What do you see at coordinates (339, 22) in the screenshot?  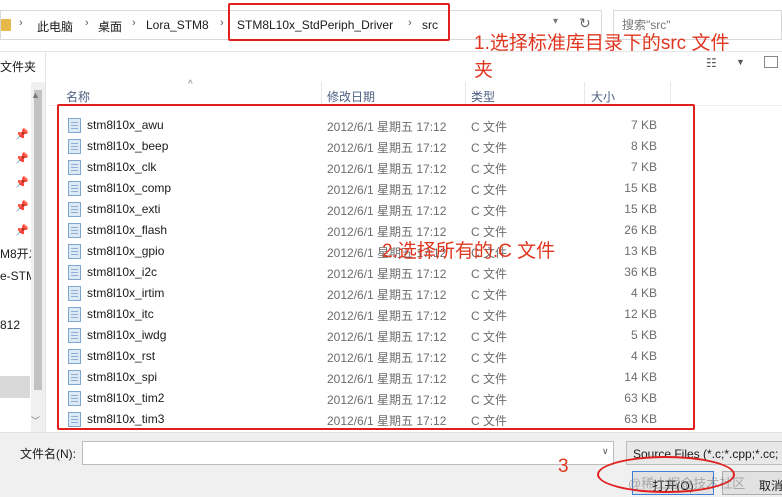 I see `annotation-box-path` at bounding box center [339, 22].